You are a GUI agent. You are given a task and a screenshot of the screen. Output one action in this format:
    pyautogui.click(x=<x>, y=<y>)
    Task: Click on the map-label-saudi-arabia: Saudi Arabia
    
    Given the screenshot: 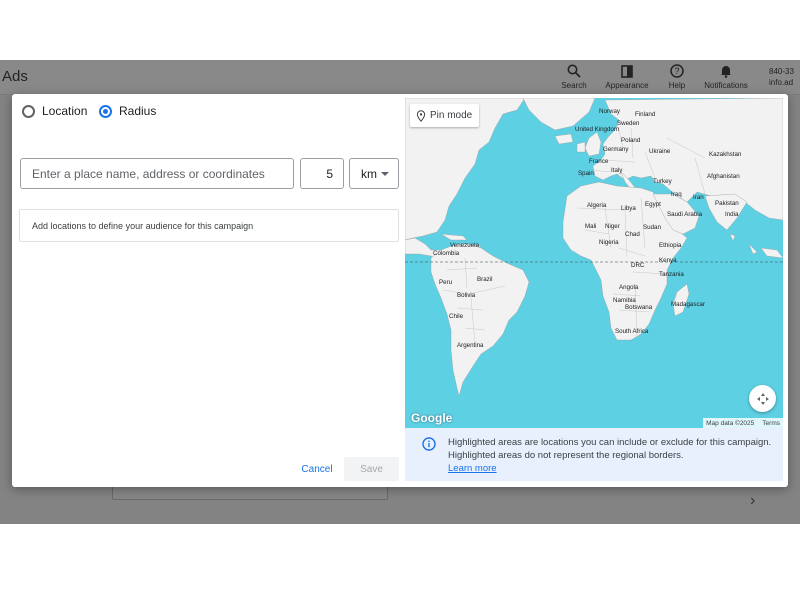 What is the action you would take?
    pyautogui.click(x=685, y=214)
    